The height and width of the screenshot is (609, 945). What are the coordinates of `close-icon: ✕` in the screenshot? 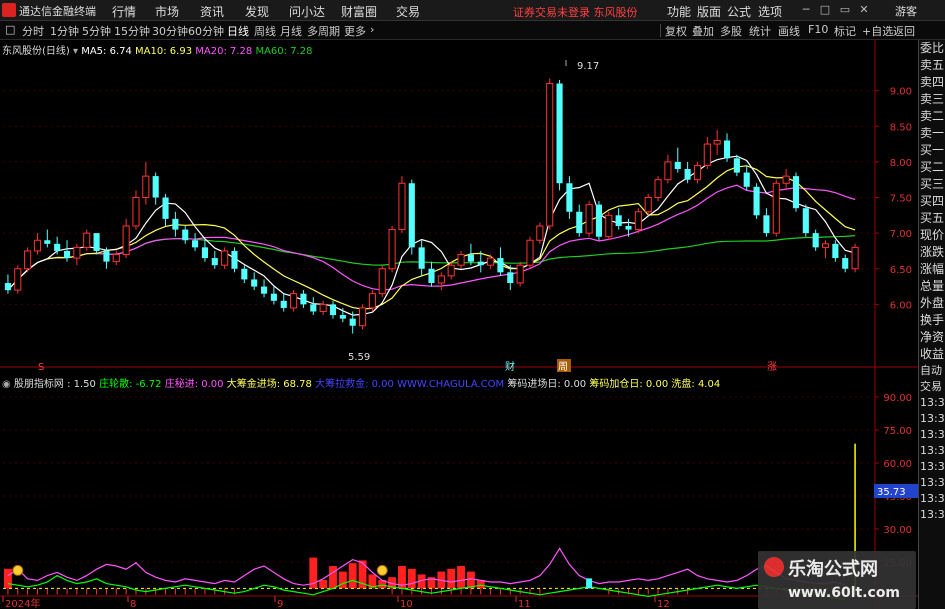 It's located at (864, 10).